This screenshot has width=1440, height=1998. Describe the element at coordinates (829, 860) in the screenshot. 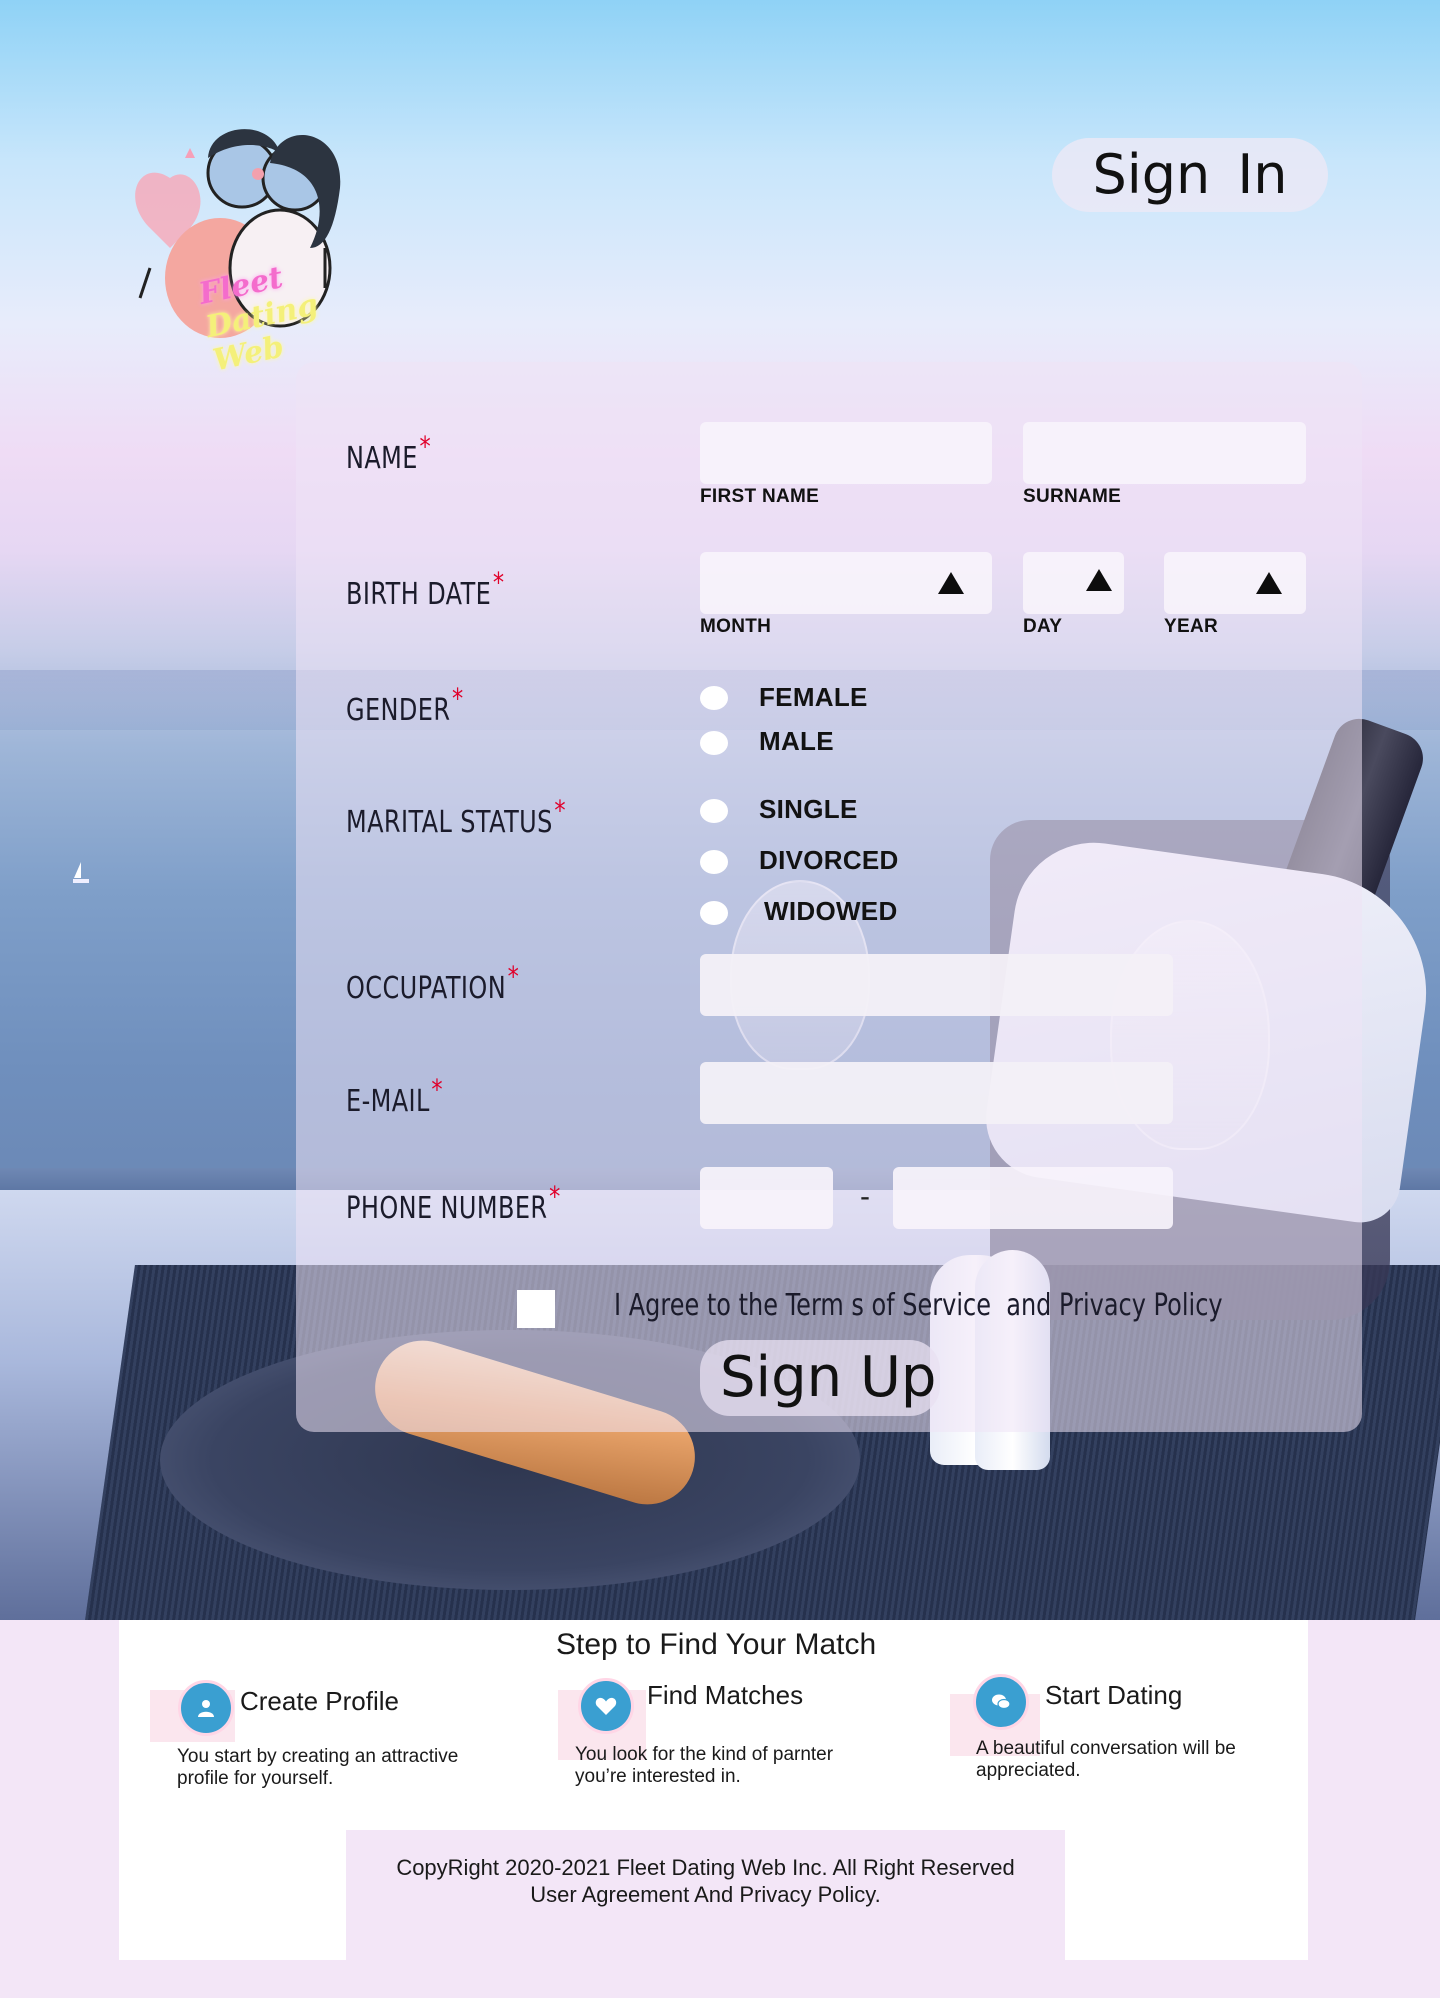

I see `divorced-option-label: DIVORCED` at that location.